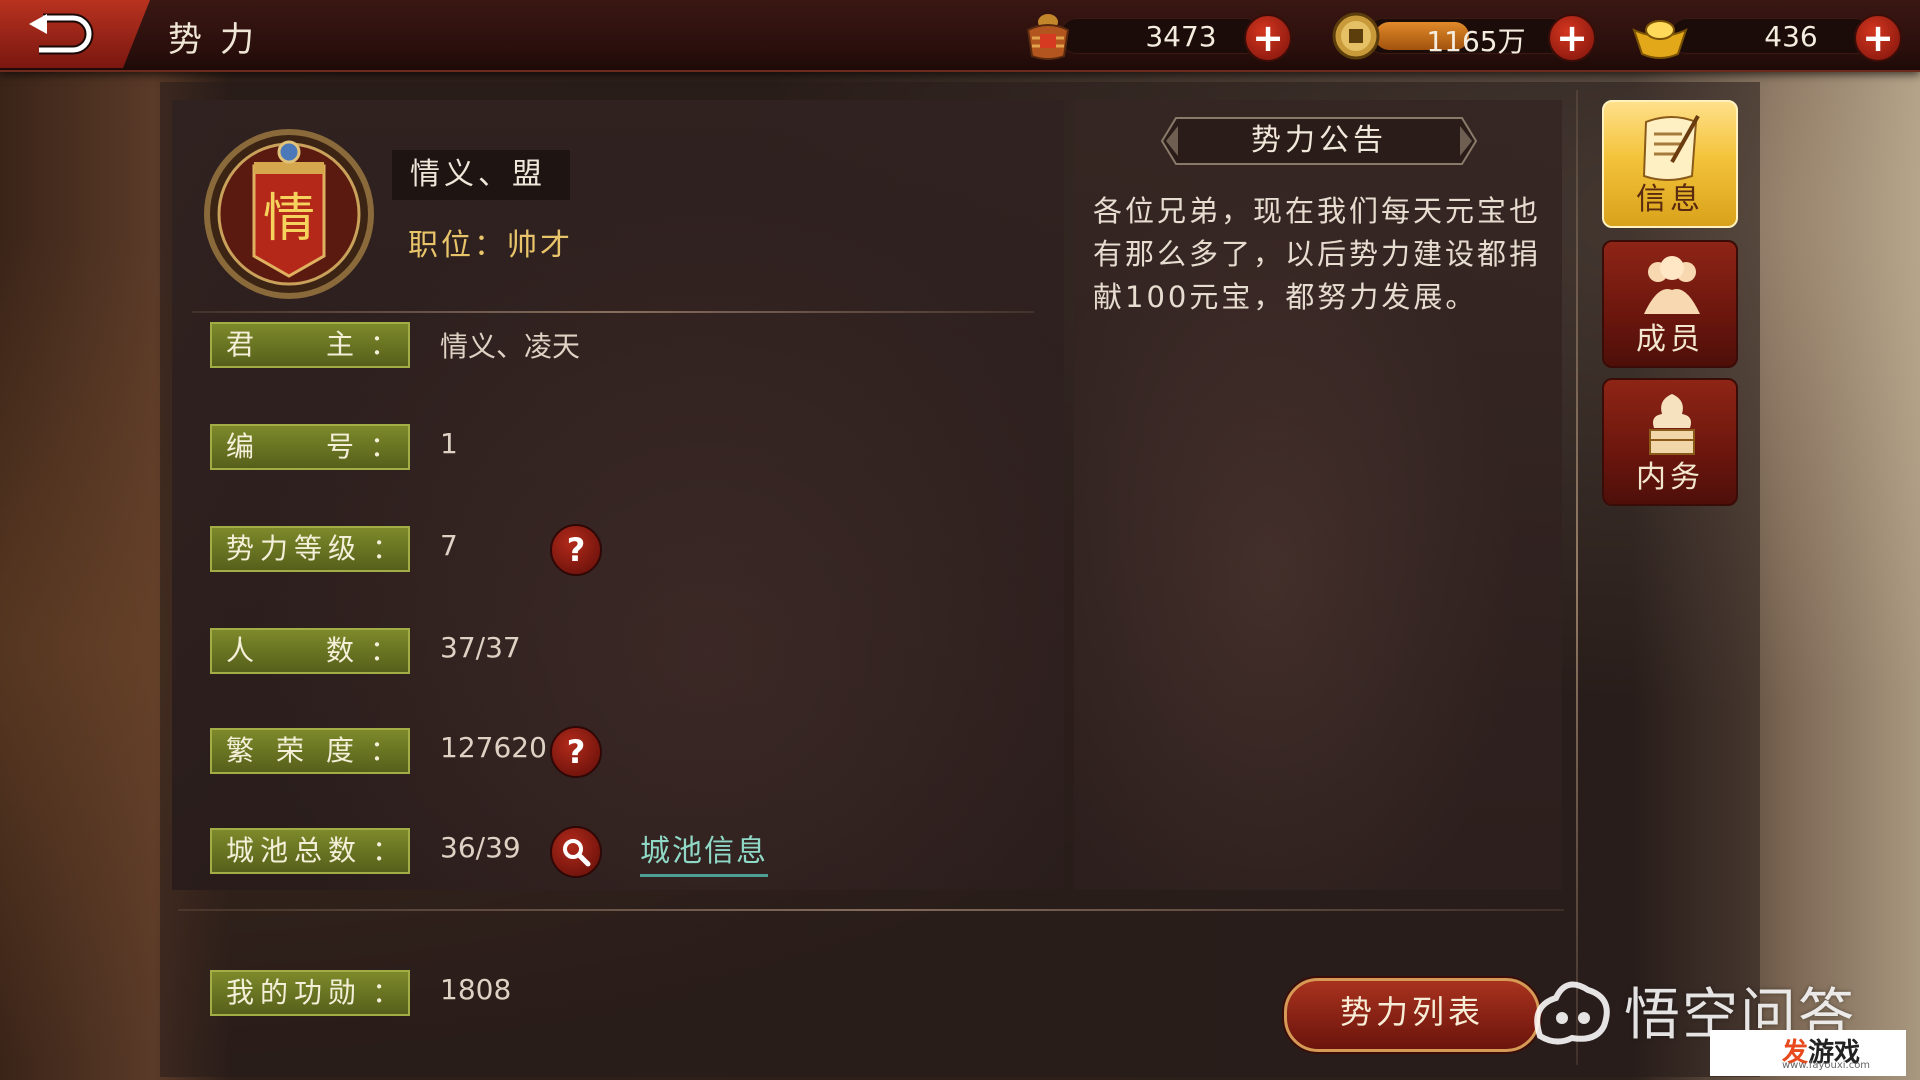 This screenshot has height=1080, width=1920. I want to click on grain-value: 3473, so click(1181, 36).